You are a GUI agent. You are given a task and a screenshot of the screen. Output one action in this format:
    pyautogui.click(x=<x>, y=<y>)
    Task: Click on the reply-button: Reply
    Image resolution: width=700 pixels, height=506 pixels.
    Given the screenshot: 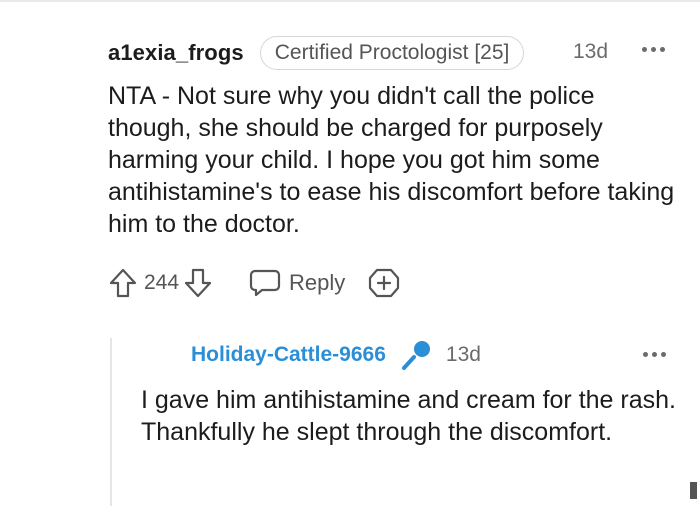 What is the action you would take?
    pyautogui.click(x=297, y=283)
    